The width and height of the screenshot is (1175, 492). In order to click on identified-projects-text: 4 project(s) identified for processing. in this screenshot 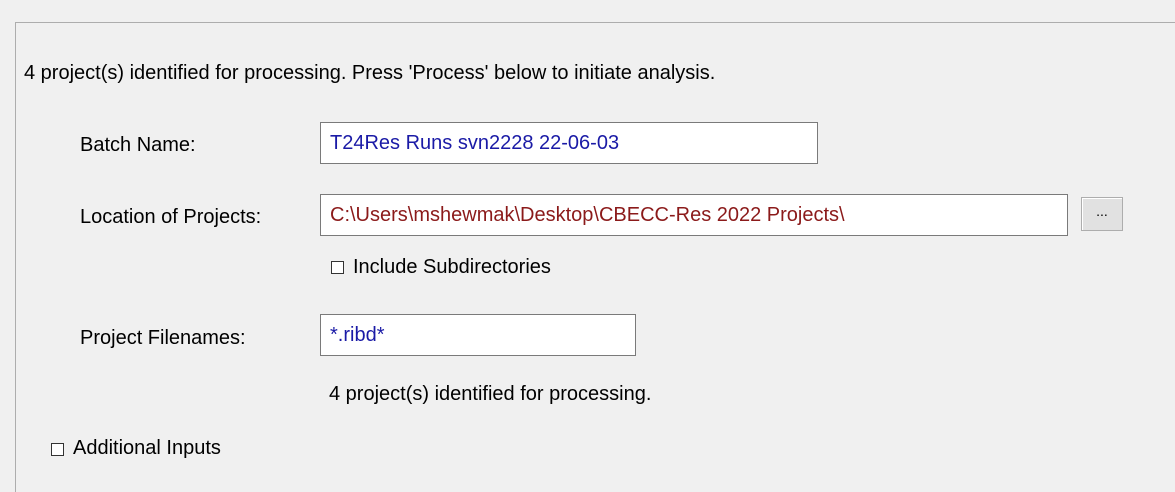, I will do `click(490, 394)`.